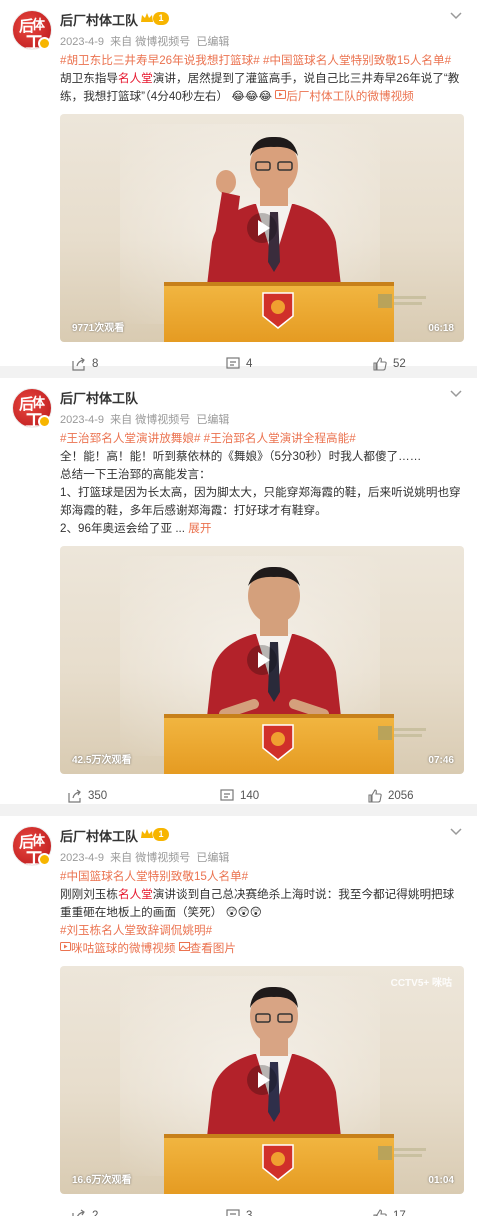 The image size is (477, 1216). Describe the element at coordinates (102, 760) in the screenshot. I see `view-count: 42.5万次观看` at that location.